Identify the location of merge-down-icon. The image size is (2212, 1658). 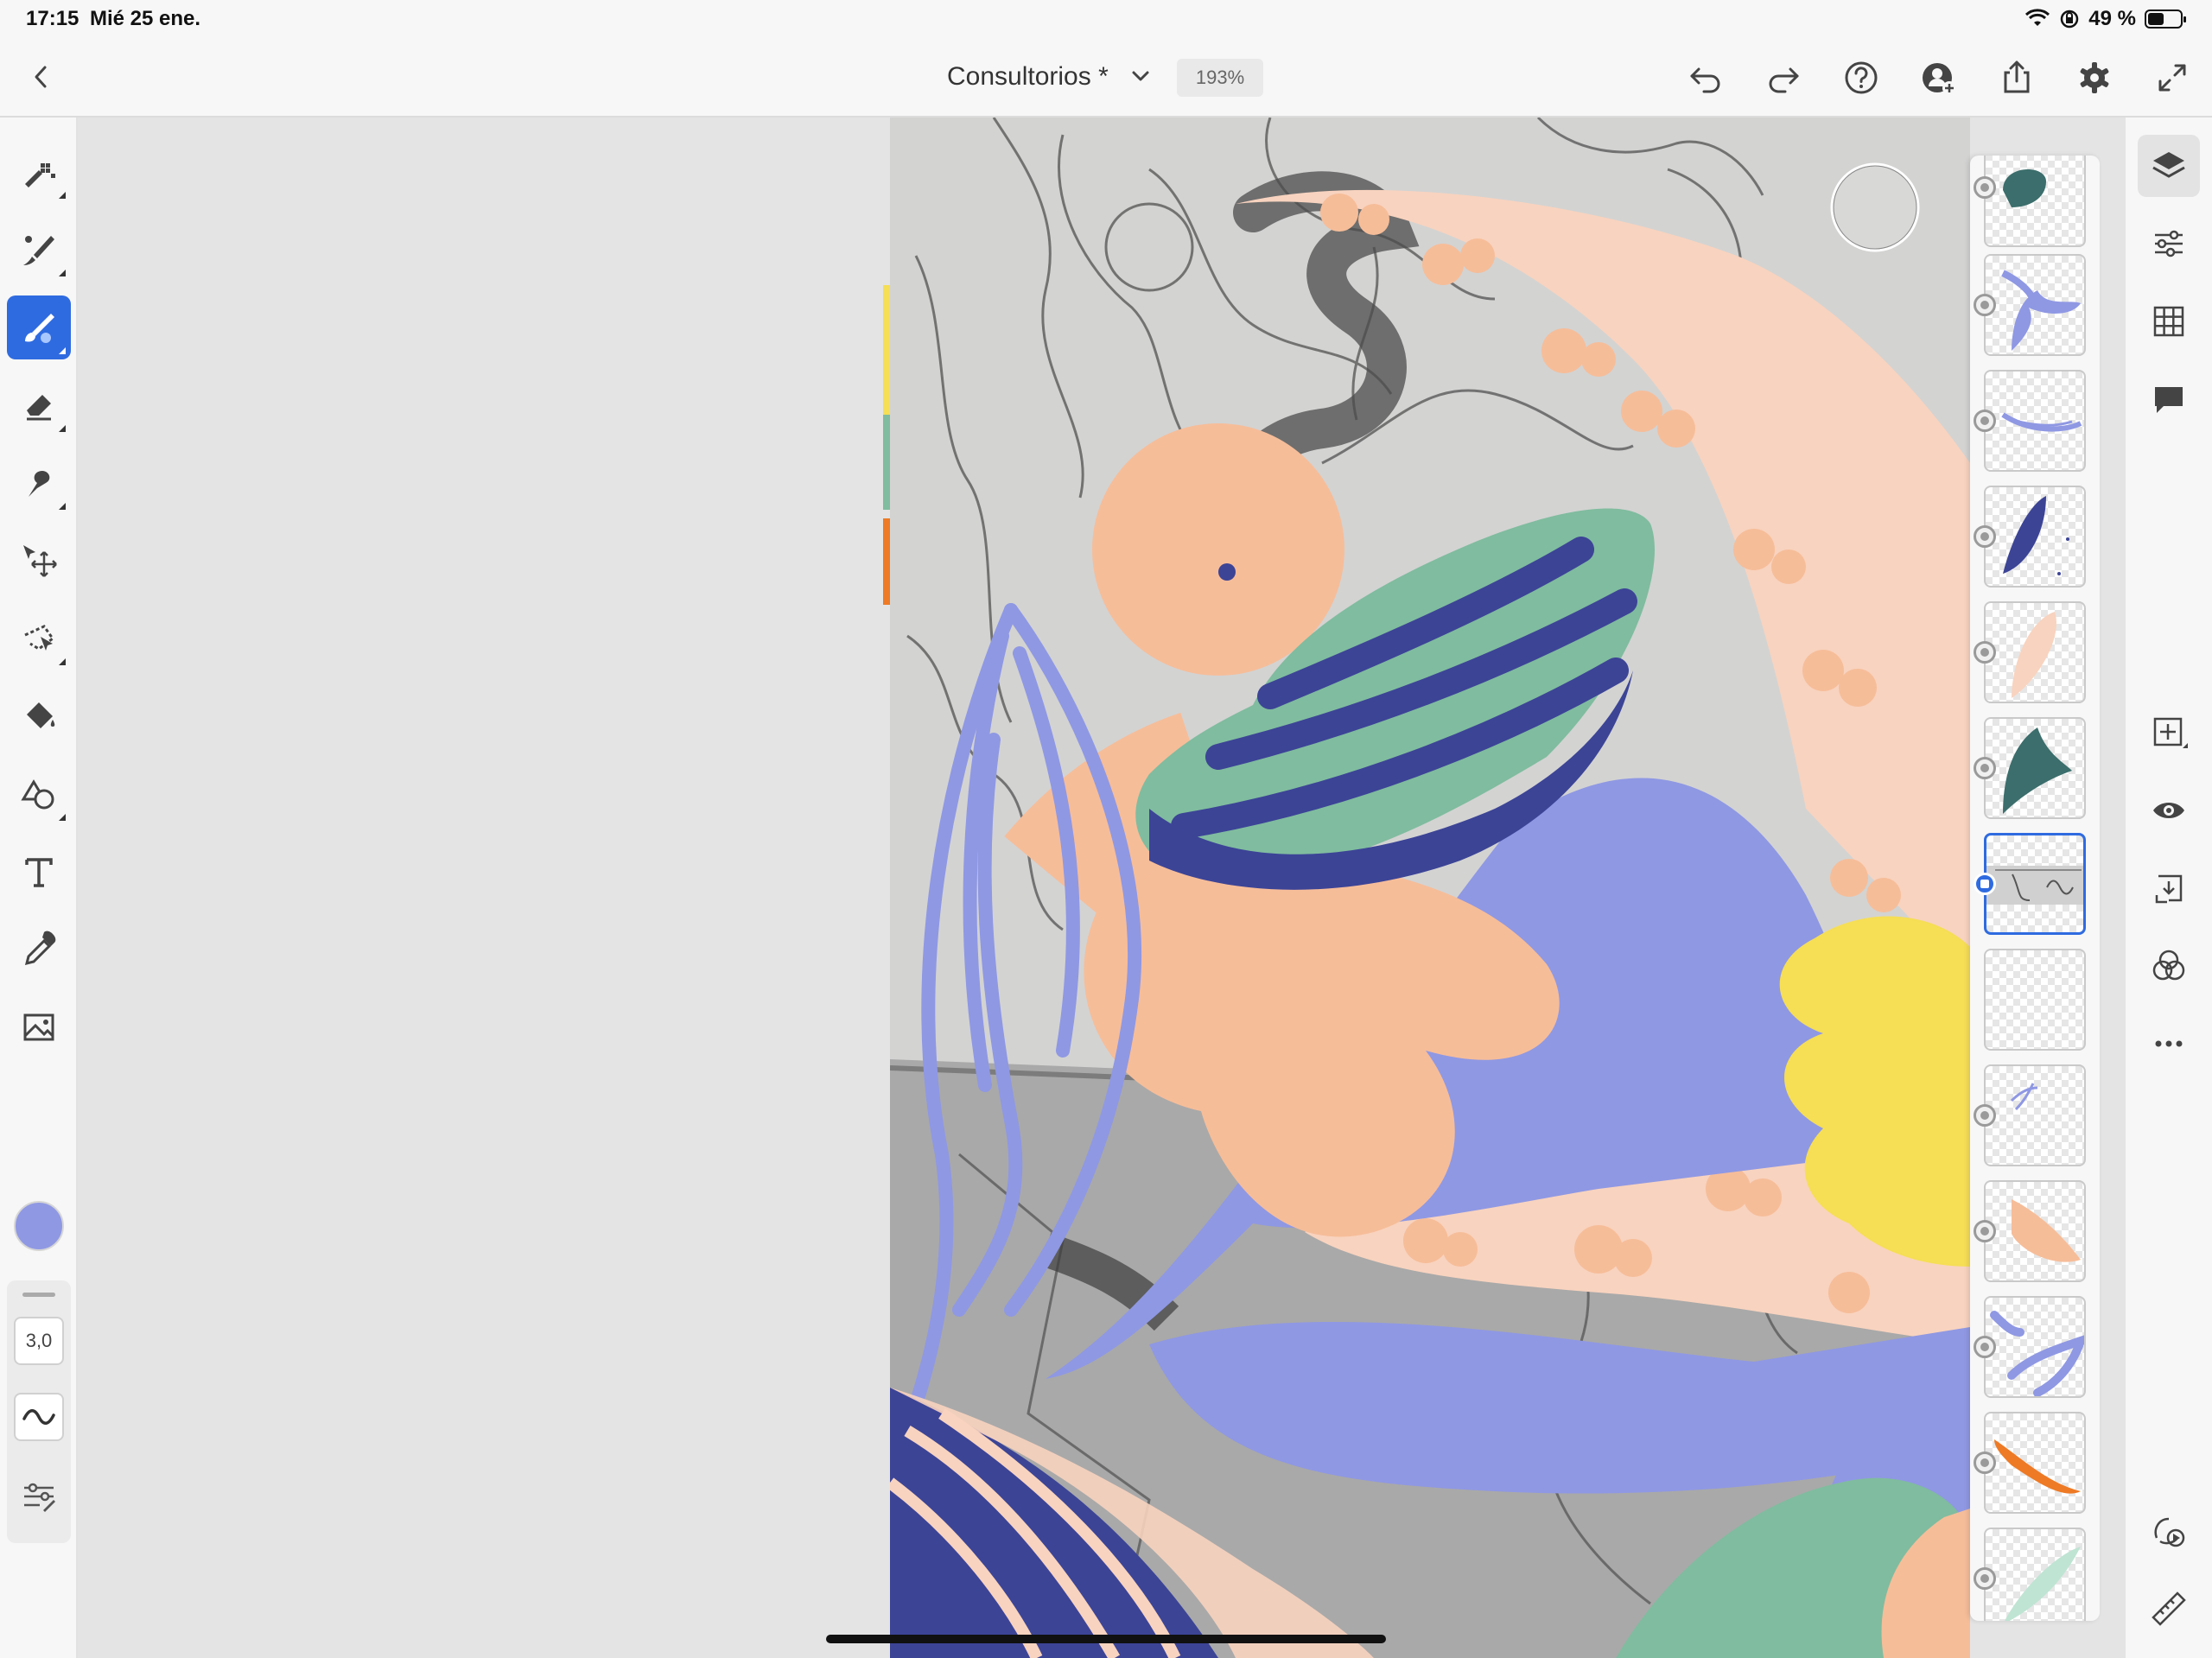
(2169, 889).